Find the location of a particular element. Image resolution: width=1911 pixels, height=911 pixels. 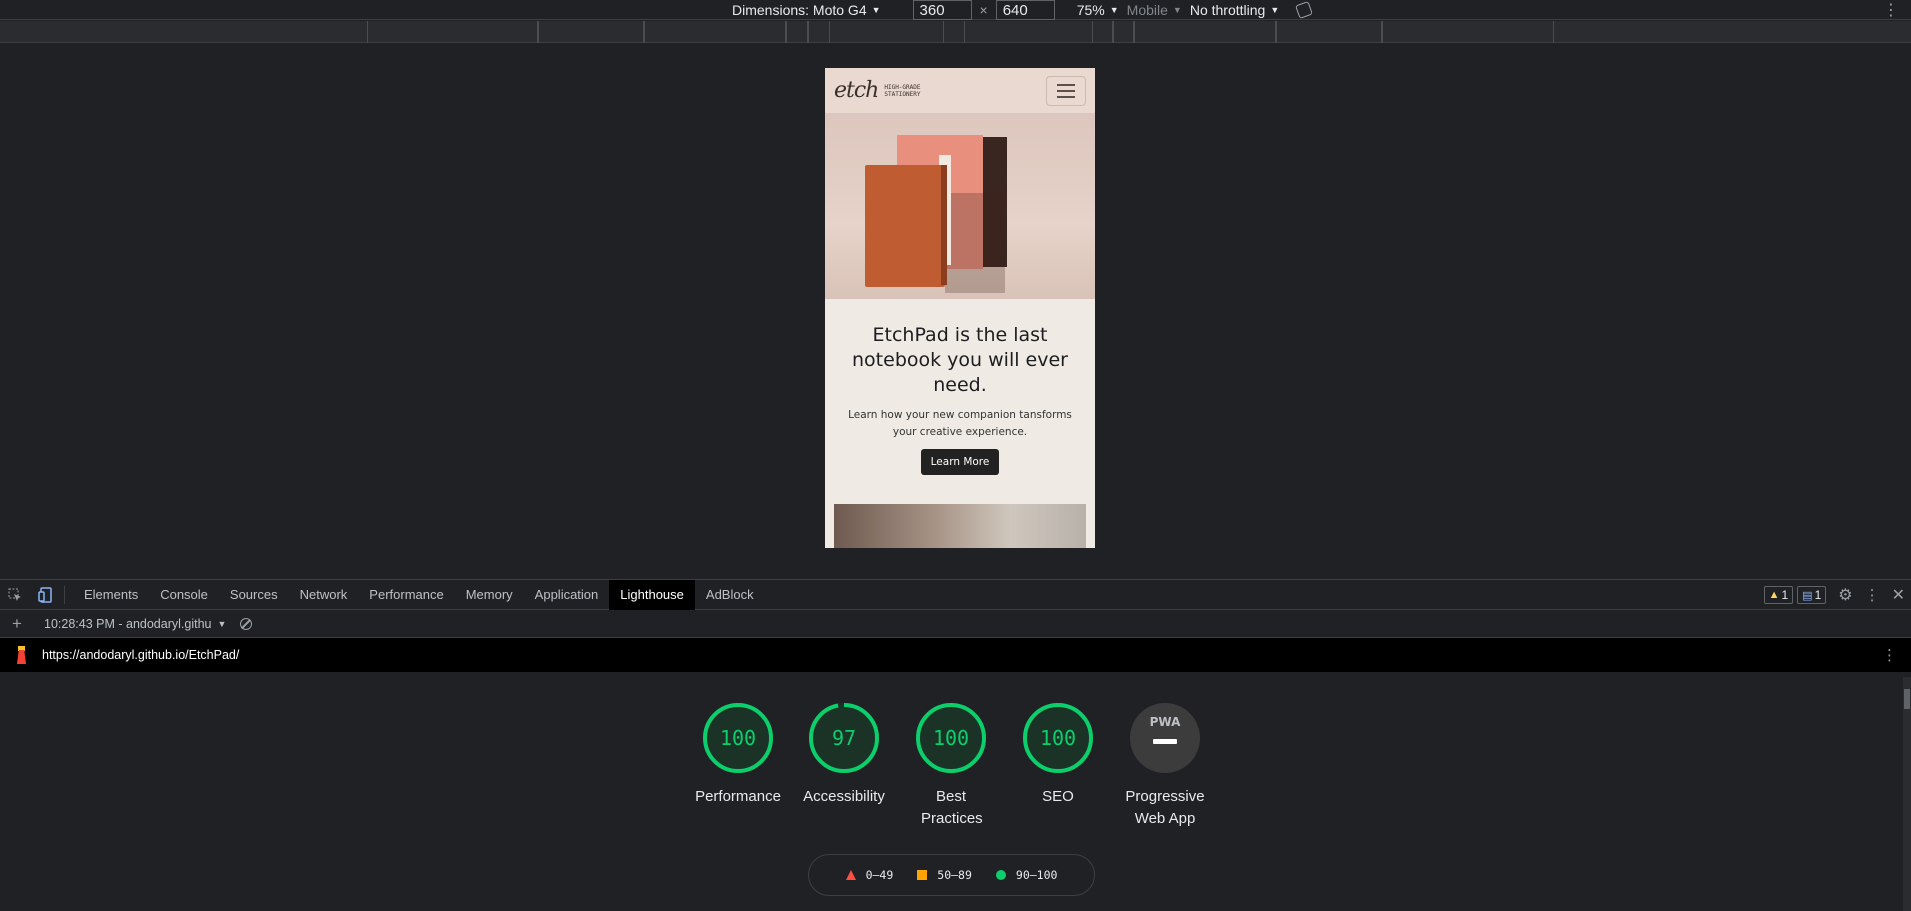

gauge-accessibility-ring: 97 is located at coordinates (844, 738).